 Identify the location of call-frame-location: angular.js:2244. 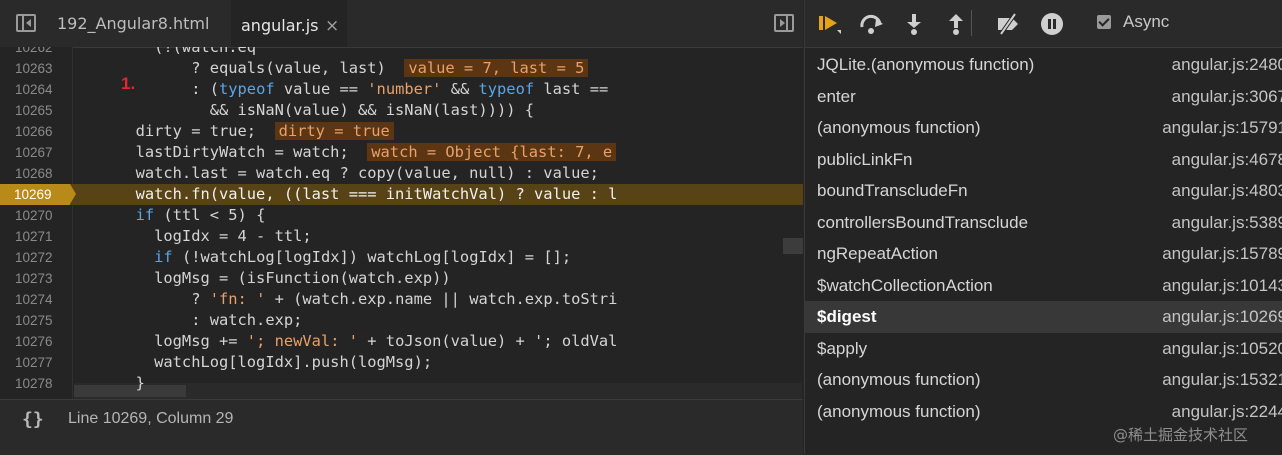
(1227, 412).